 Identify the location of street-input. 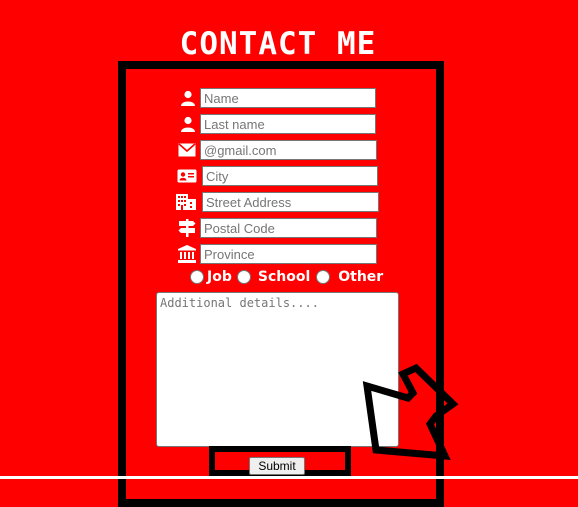
(290, 202).